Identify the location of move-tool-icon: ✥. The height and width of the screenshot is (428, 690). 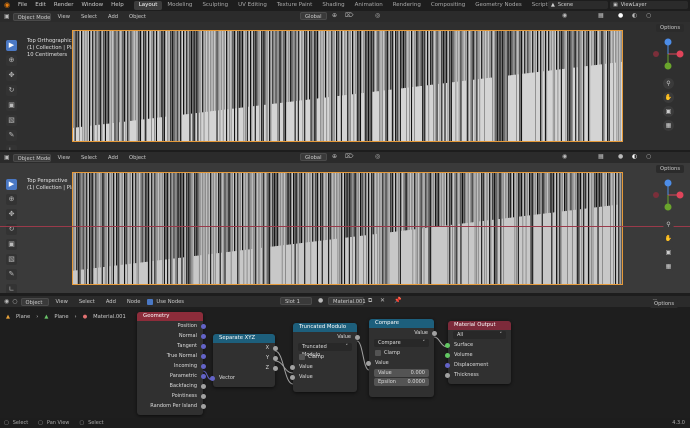
(11, 75).